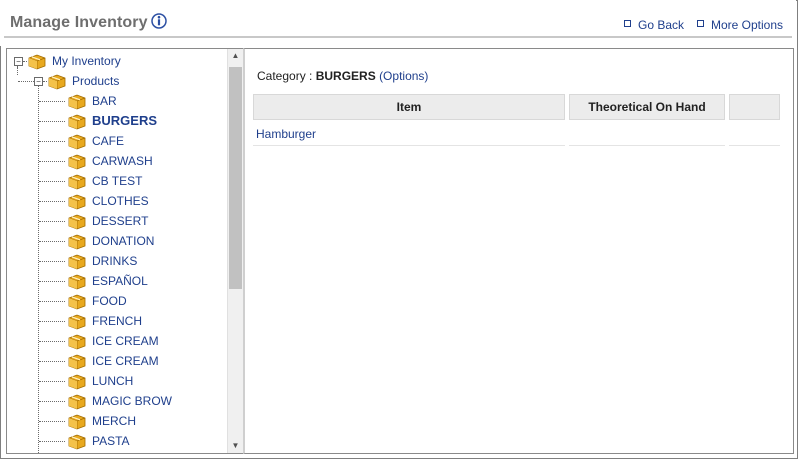 The height and width of the screenshot is (459, 798). I want to click on more-options-label: More Options, so click(747, 25).